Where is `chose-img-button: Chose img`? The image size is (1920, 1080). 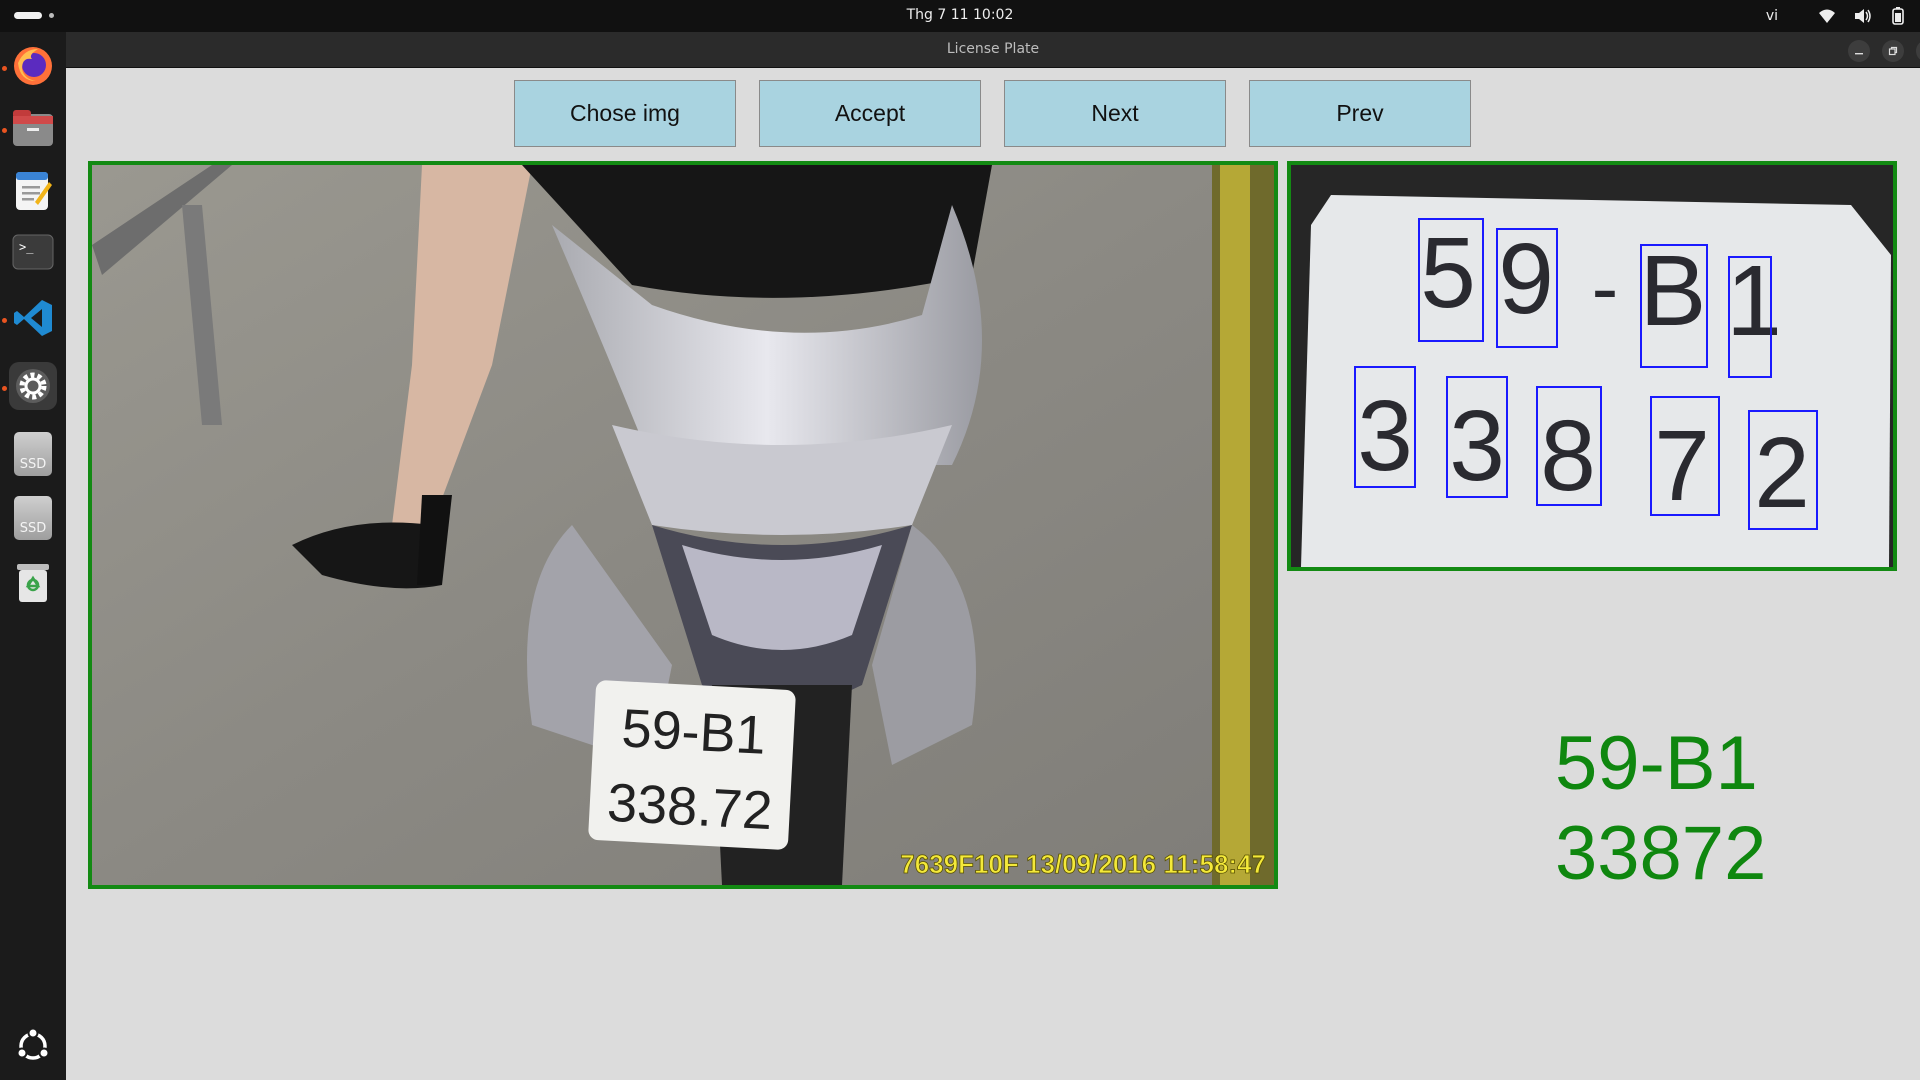
chose-img-button: Chose img is located at coordinates (625, 113).